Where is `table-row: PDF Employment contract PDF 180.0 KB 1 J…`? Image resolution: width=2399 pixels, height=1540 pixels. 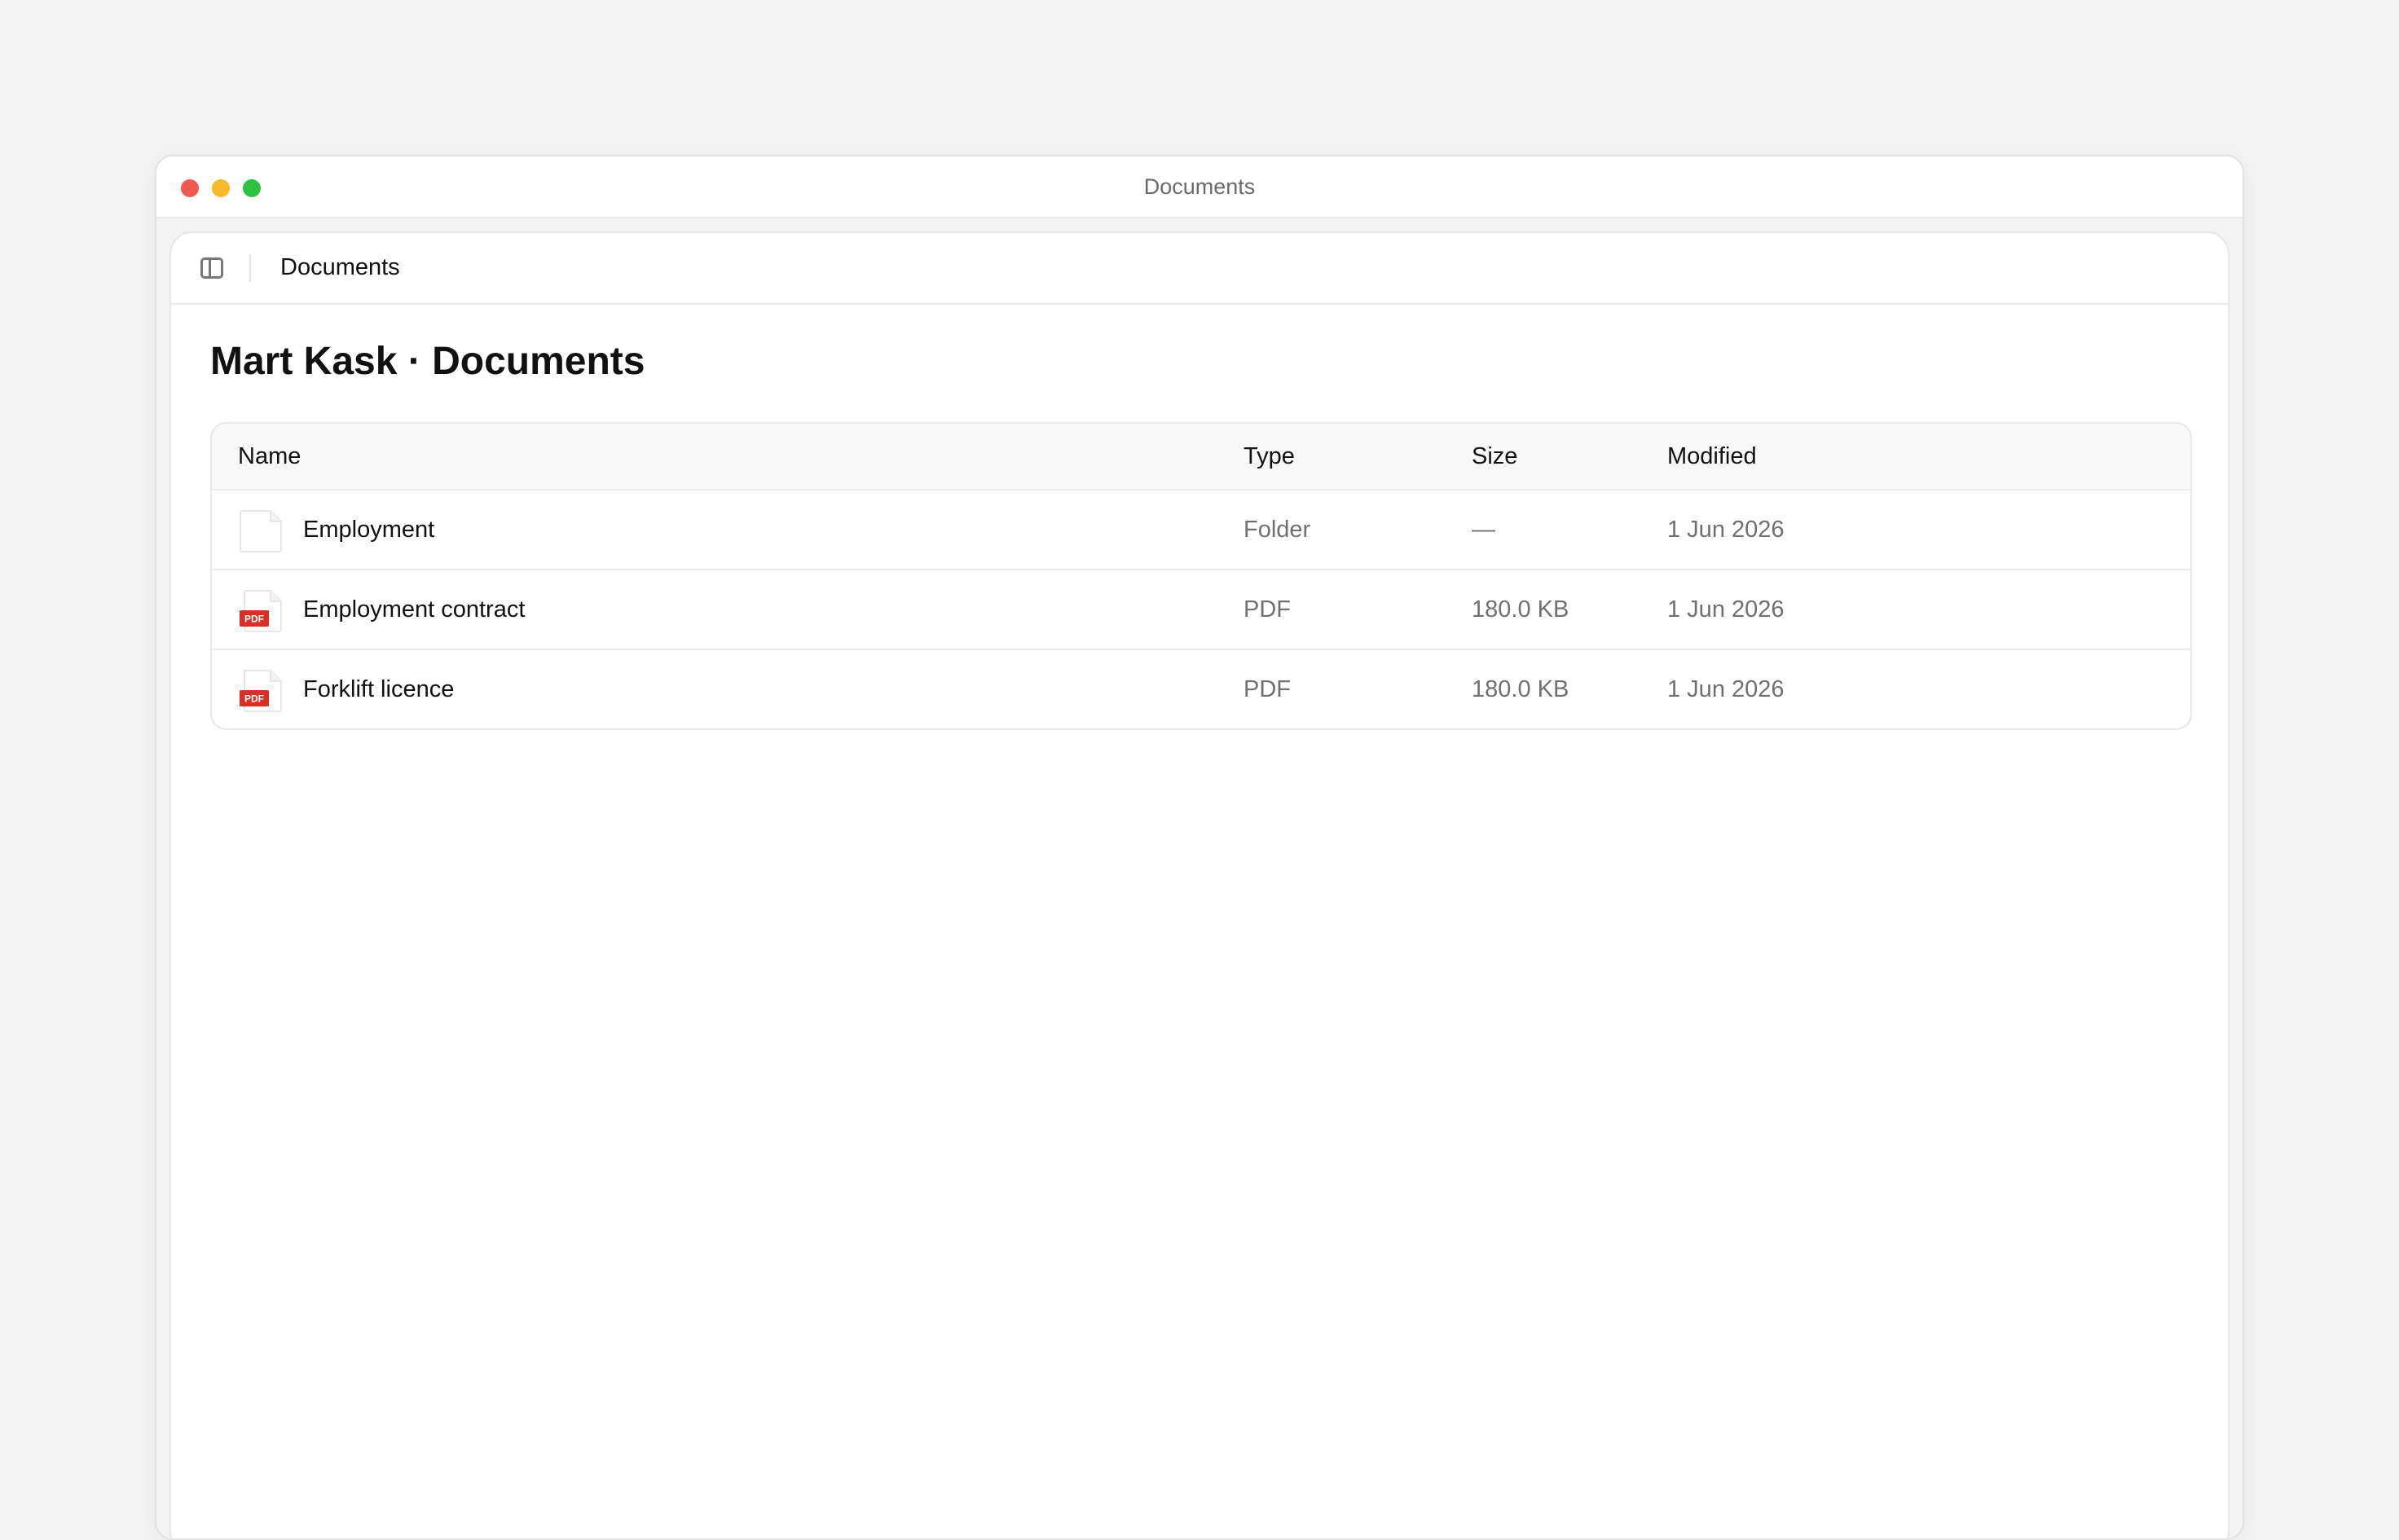
table-row: PDF Employment contract PDF 180.0 KB 1 J… is located at coordinates (1201, 609).